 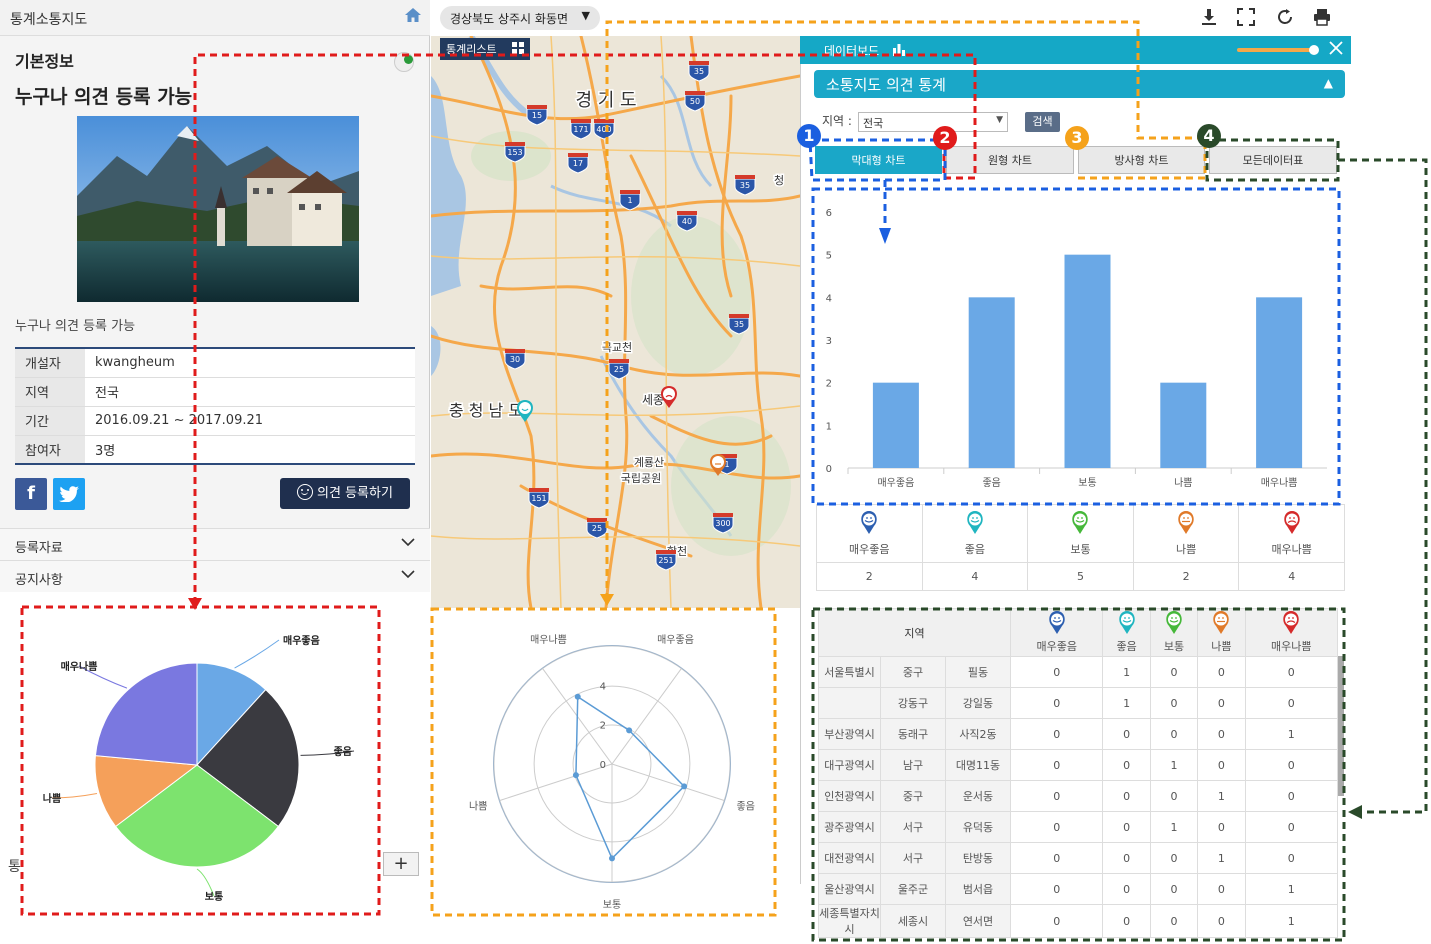 What do you see at coordinates (684, 786) in the screenshot?
I see `radar-point-좋음` at bounding box center [684, 786].